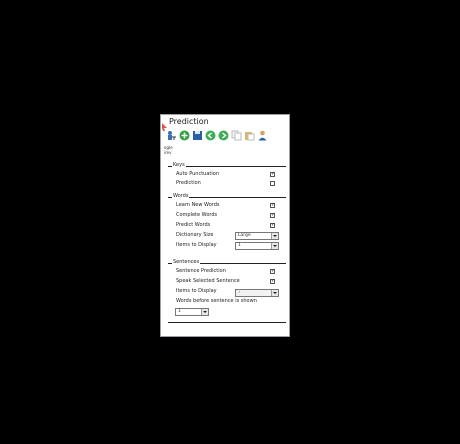 This screenshot has width=460, height=444. What do you see at coordinates (171, 135) in the screenshot?
I see `user-key-icon` at bounding box center [171, 135].